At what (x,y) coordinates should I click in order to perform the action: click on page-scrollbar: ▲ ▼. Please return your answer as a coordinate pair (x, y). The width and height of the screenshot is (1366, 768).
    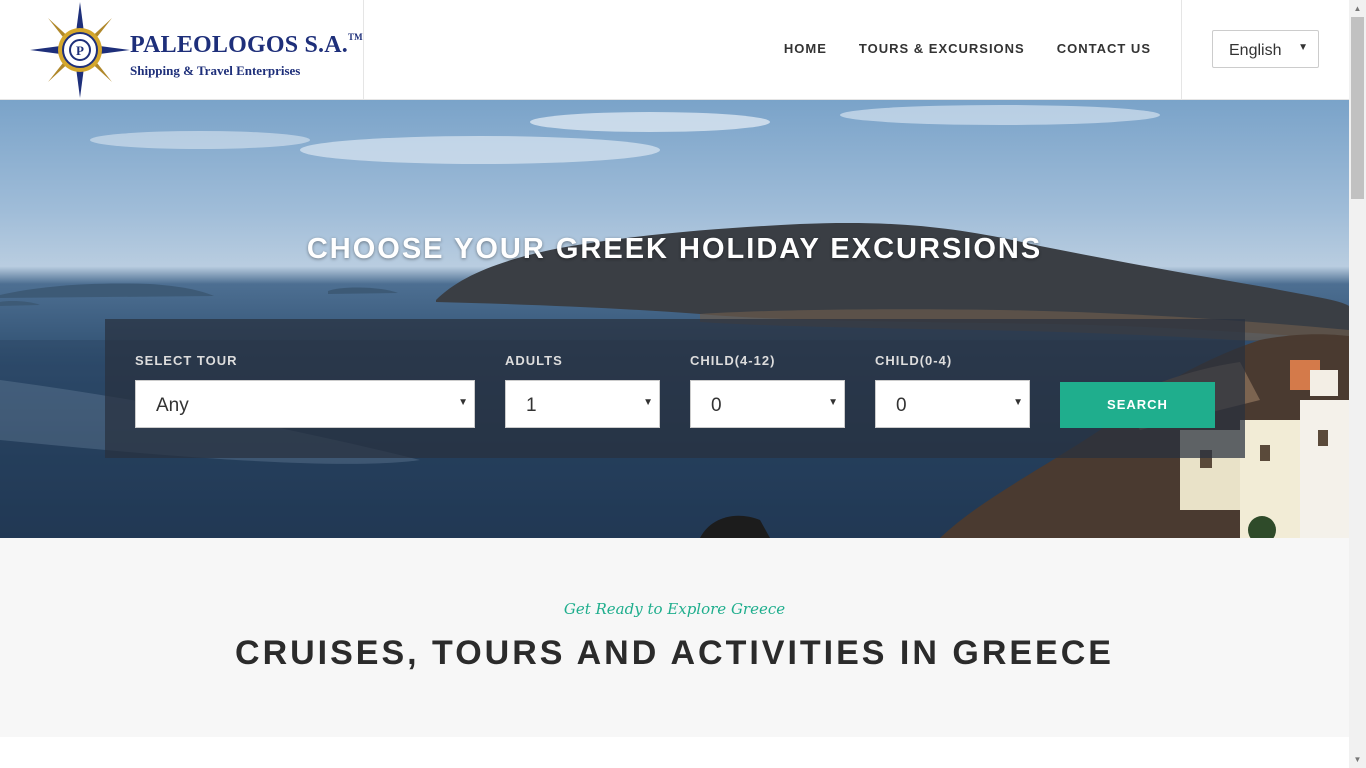
    Looking at the image, I should click on (1357, 384).